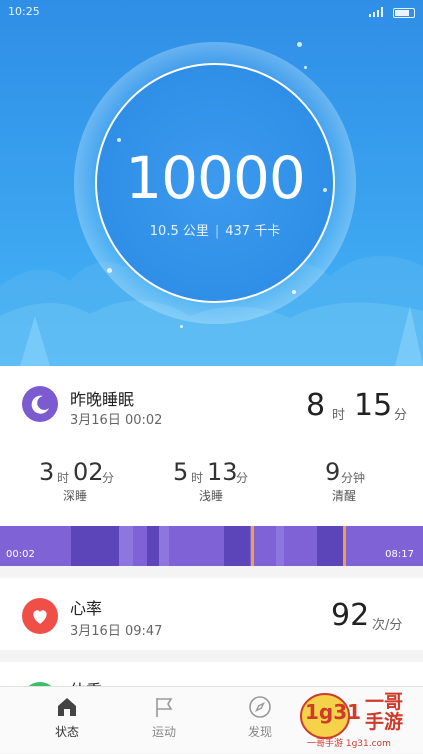 This screenshot has width=423, height=754. Describe the element at coordinates (47, 472) in the screenshot. I see `deep-sleep-hours: 3` at that location.